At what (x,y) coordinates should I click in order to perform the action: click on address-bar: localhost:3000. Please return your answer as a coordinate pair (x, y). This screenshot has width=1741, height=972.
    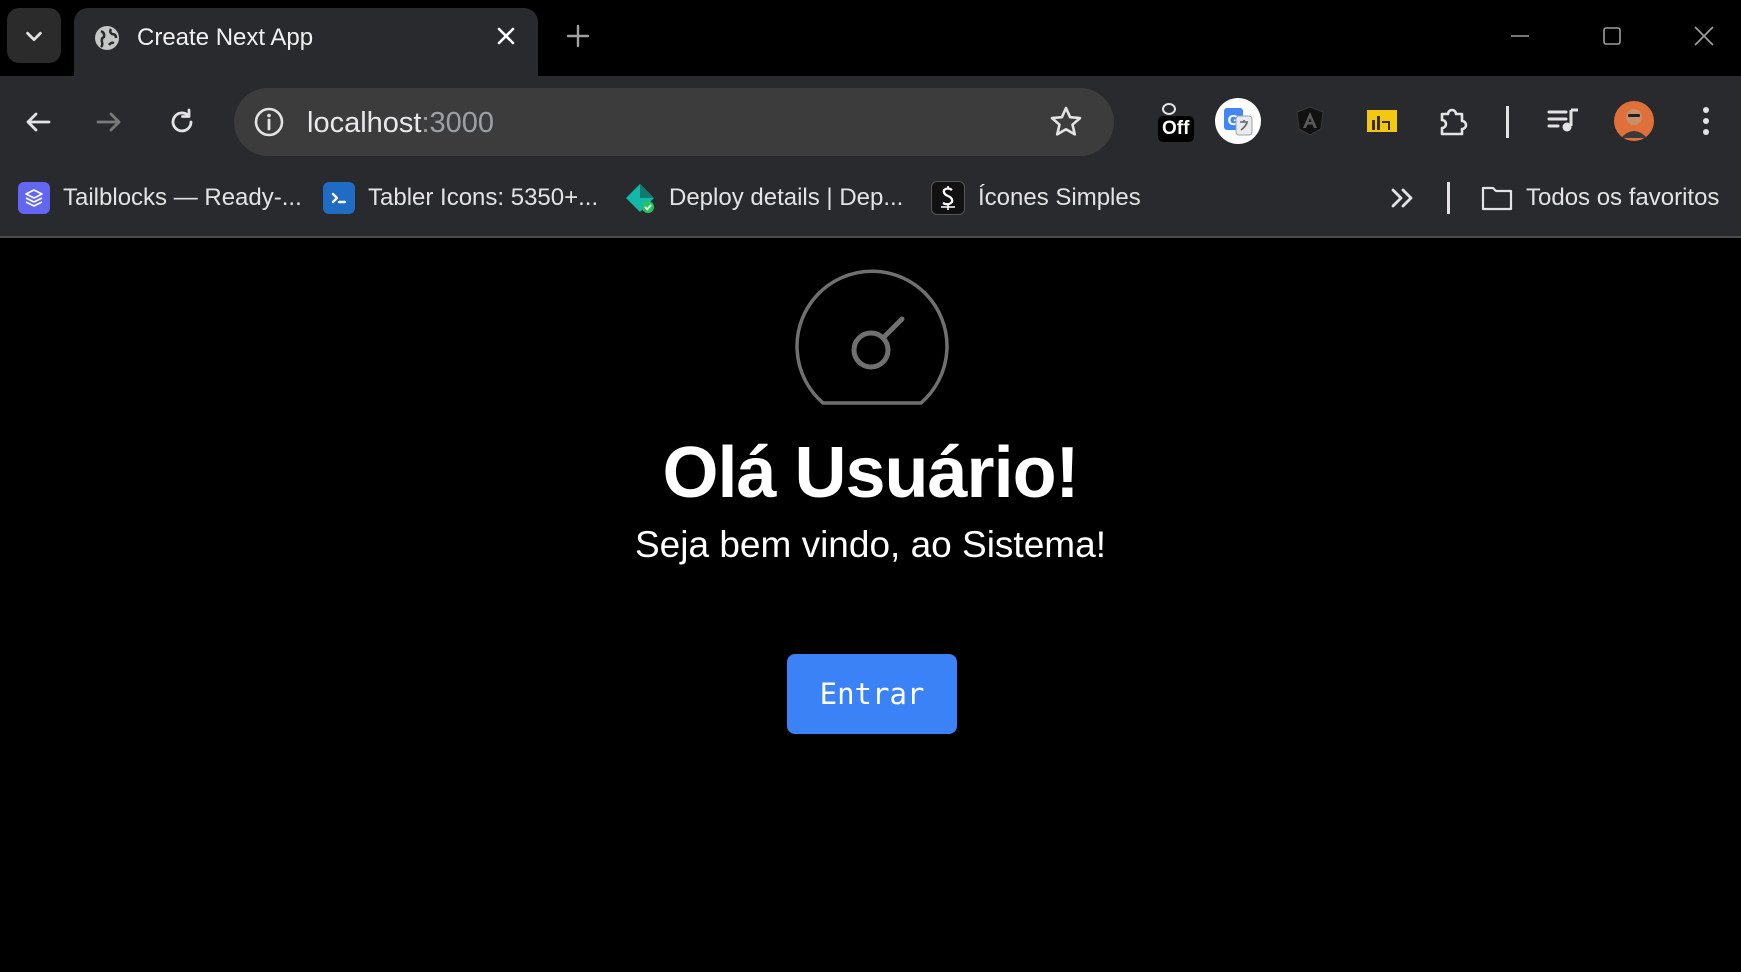
    Looking at the image, I should click on (674, 122).